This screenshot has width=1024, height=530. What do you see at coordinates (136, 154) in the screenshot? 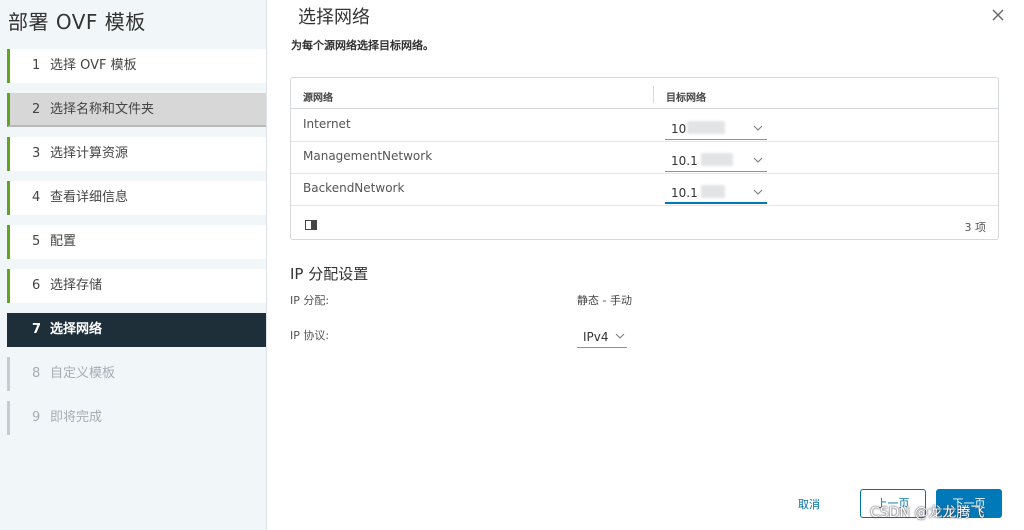
I see `wizard-step-compute-resource: 3 选择计算资源` at bounding box center [136, 154].